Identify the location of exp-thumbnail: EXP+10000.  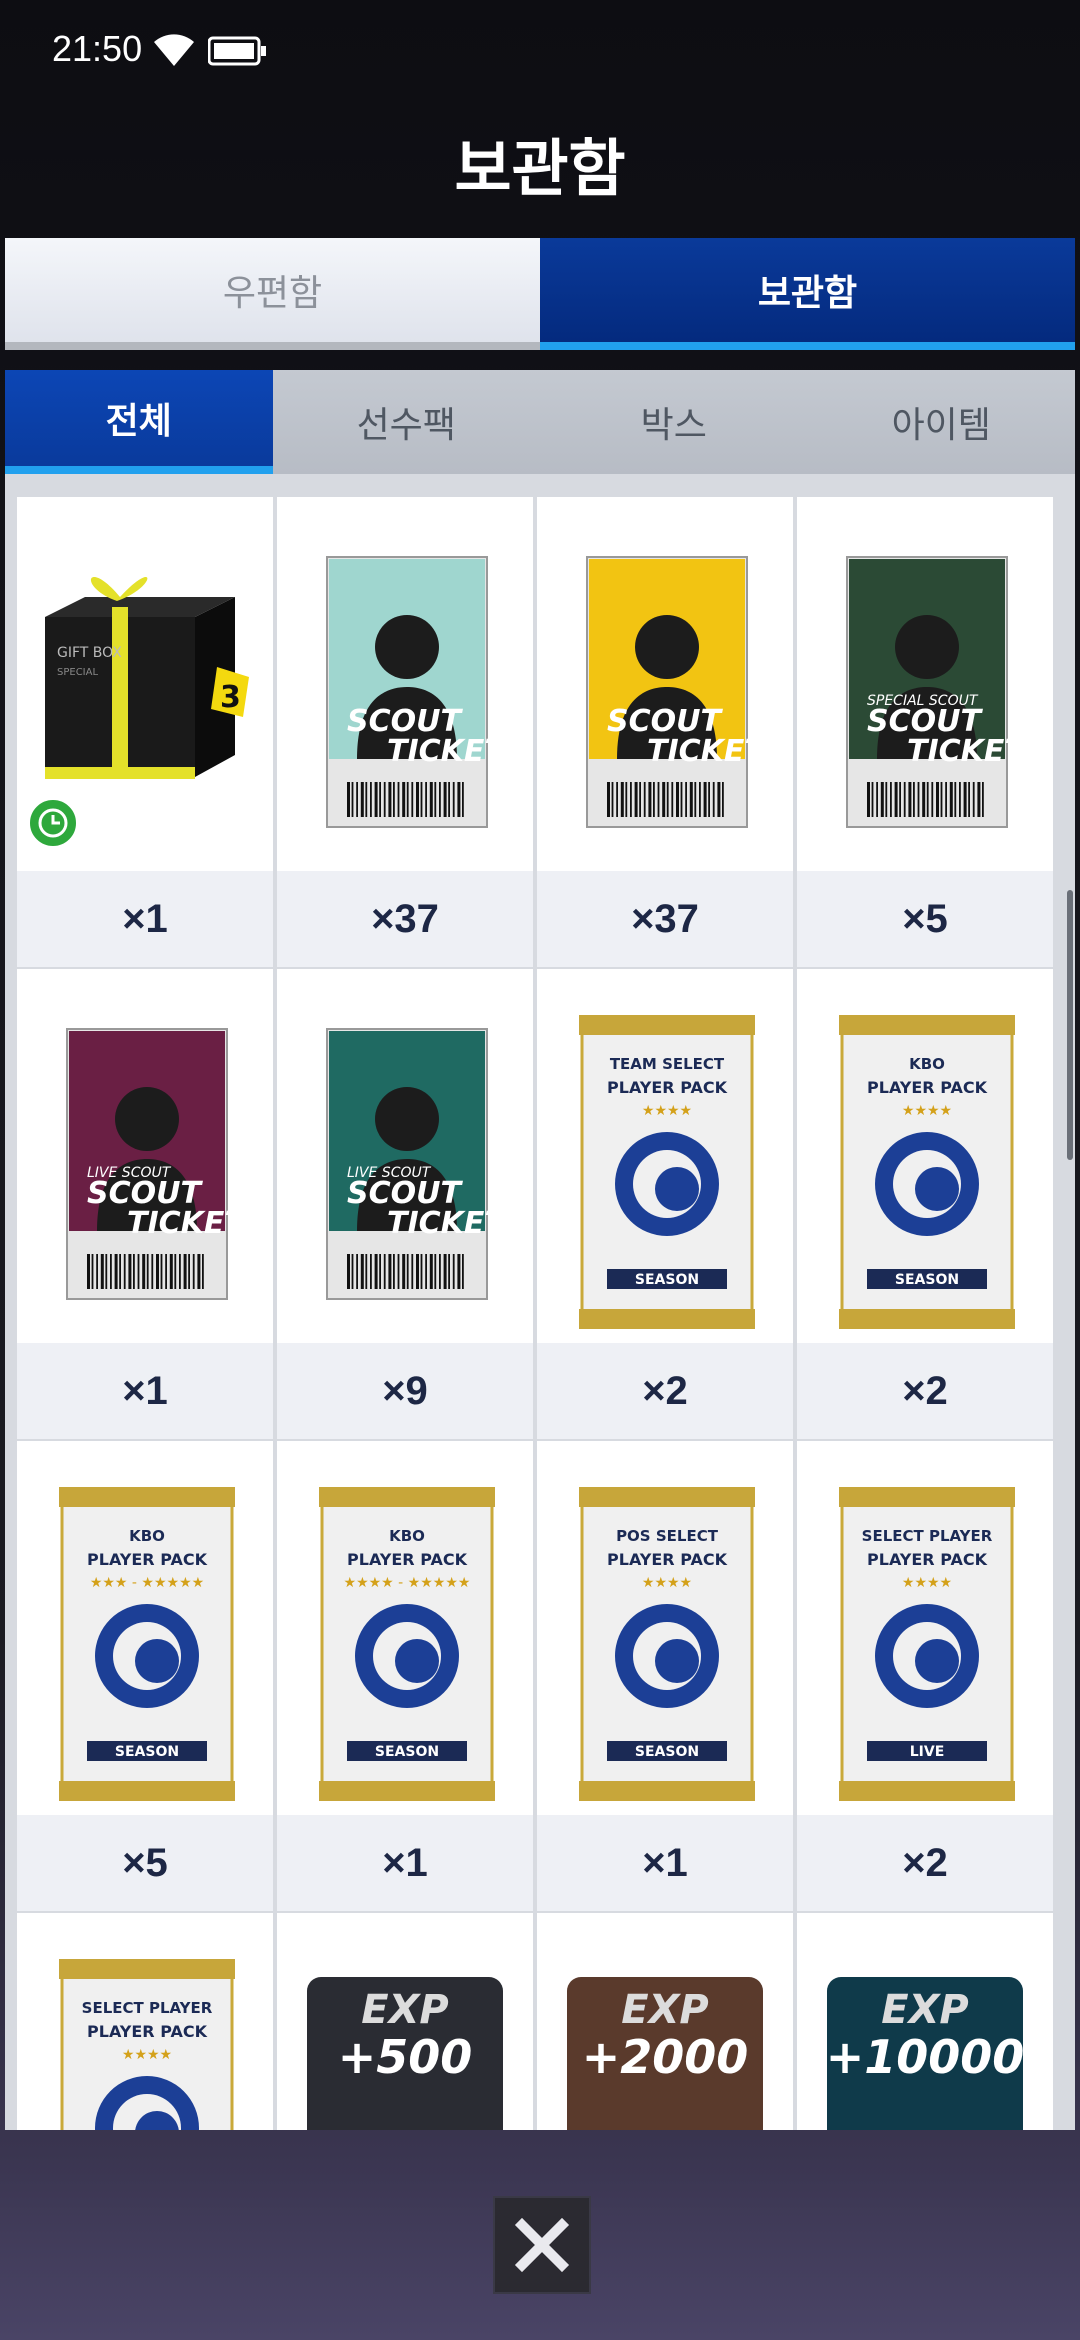
(925, 2053).